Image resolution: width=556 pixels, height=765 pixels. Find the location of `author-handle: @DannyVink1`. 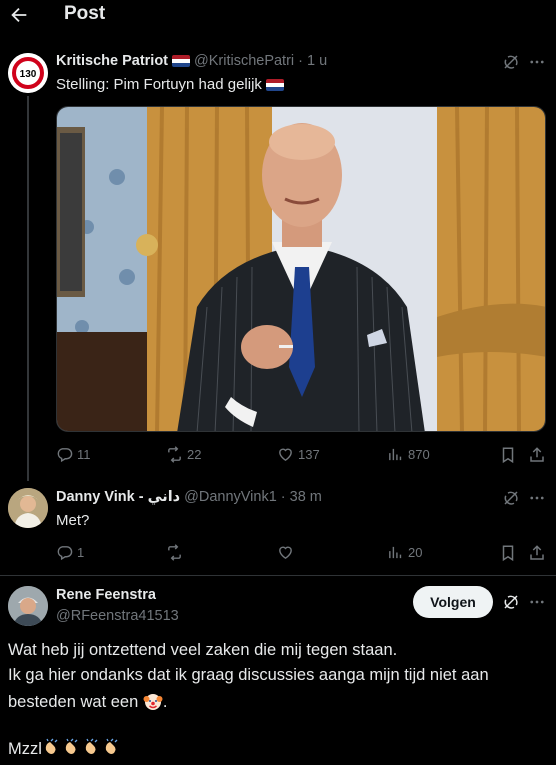

author-handle: @DannyVink1 is located at coordinates (230, 497).